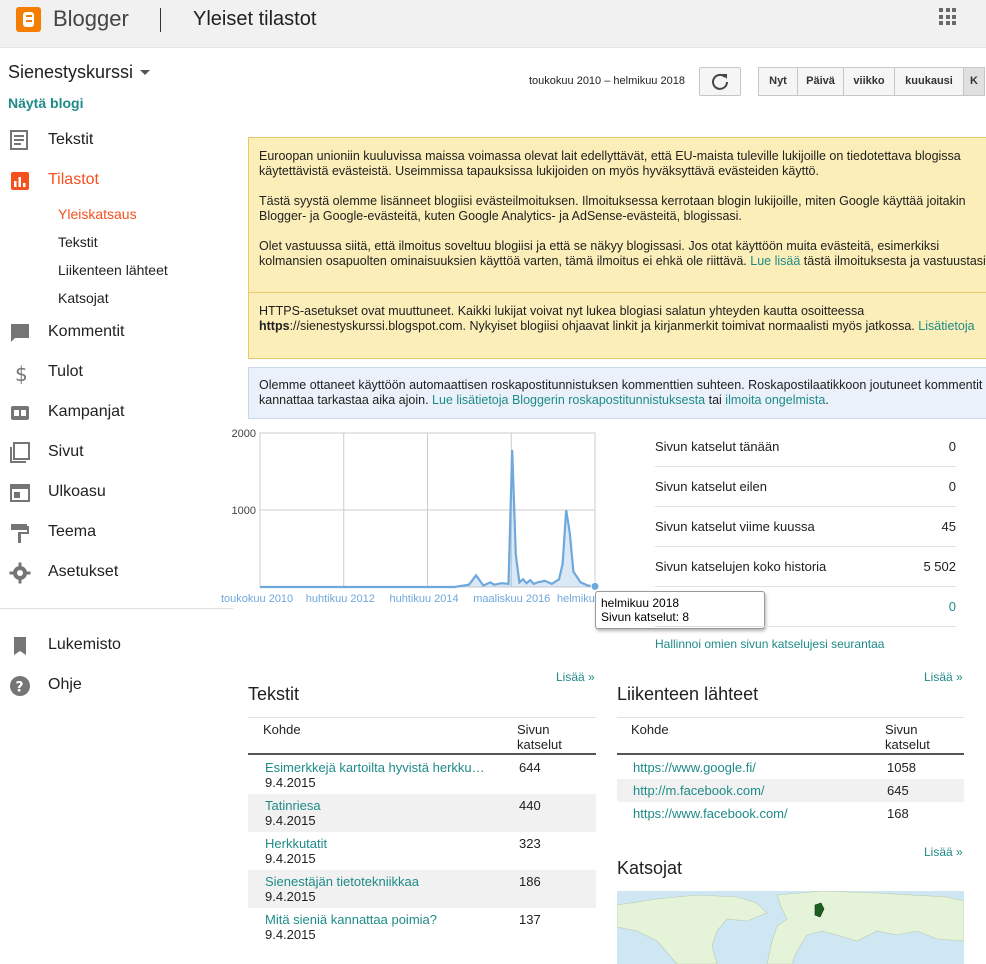  I want to click on comments-icon, so click(20, 333).